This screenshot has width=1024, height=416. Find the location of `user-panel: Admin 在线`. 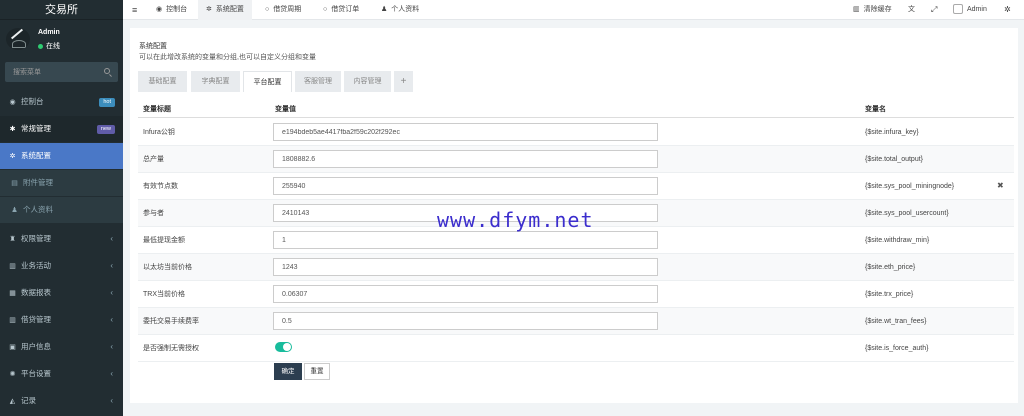

user-panel: Admin 在线 is located at coordinates (61, 40).